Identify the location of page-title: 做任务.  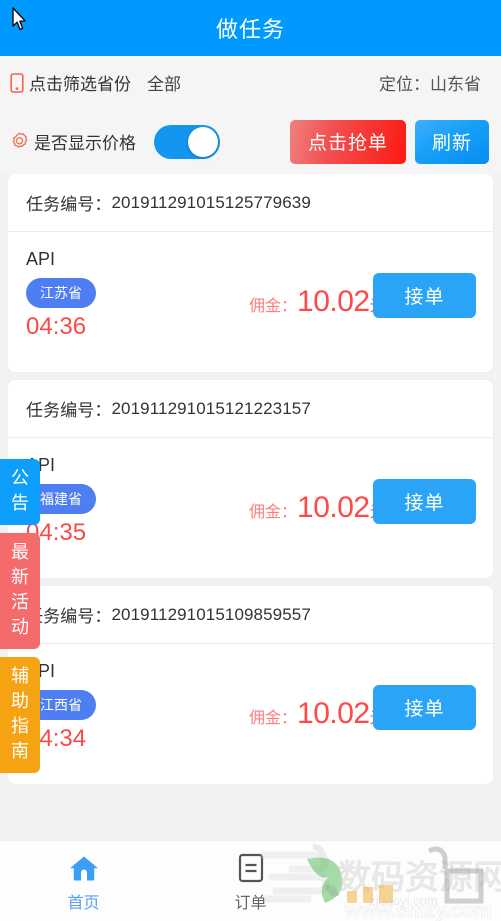
(250, 29).